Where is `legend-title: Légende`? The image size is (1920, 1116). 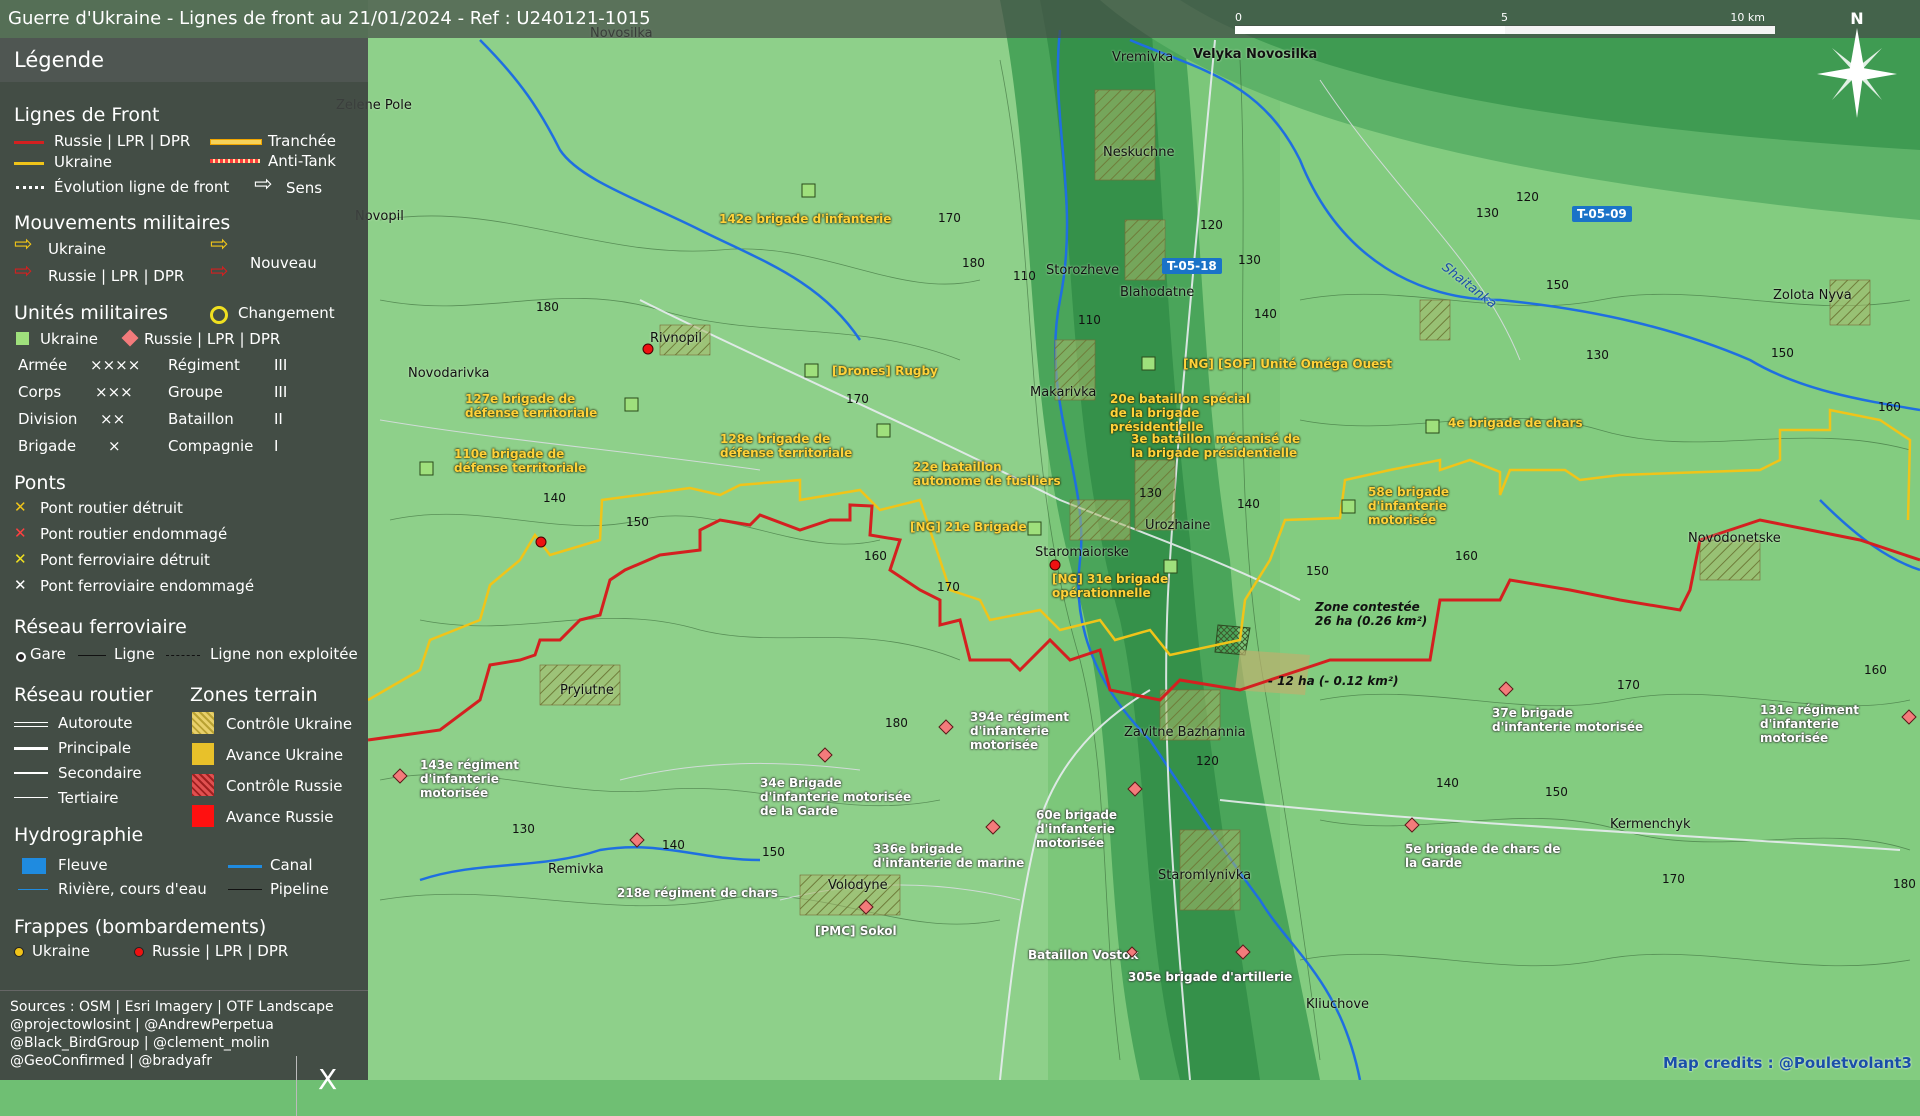
legend-title: Légende is located at coordinates (59, 60).